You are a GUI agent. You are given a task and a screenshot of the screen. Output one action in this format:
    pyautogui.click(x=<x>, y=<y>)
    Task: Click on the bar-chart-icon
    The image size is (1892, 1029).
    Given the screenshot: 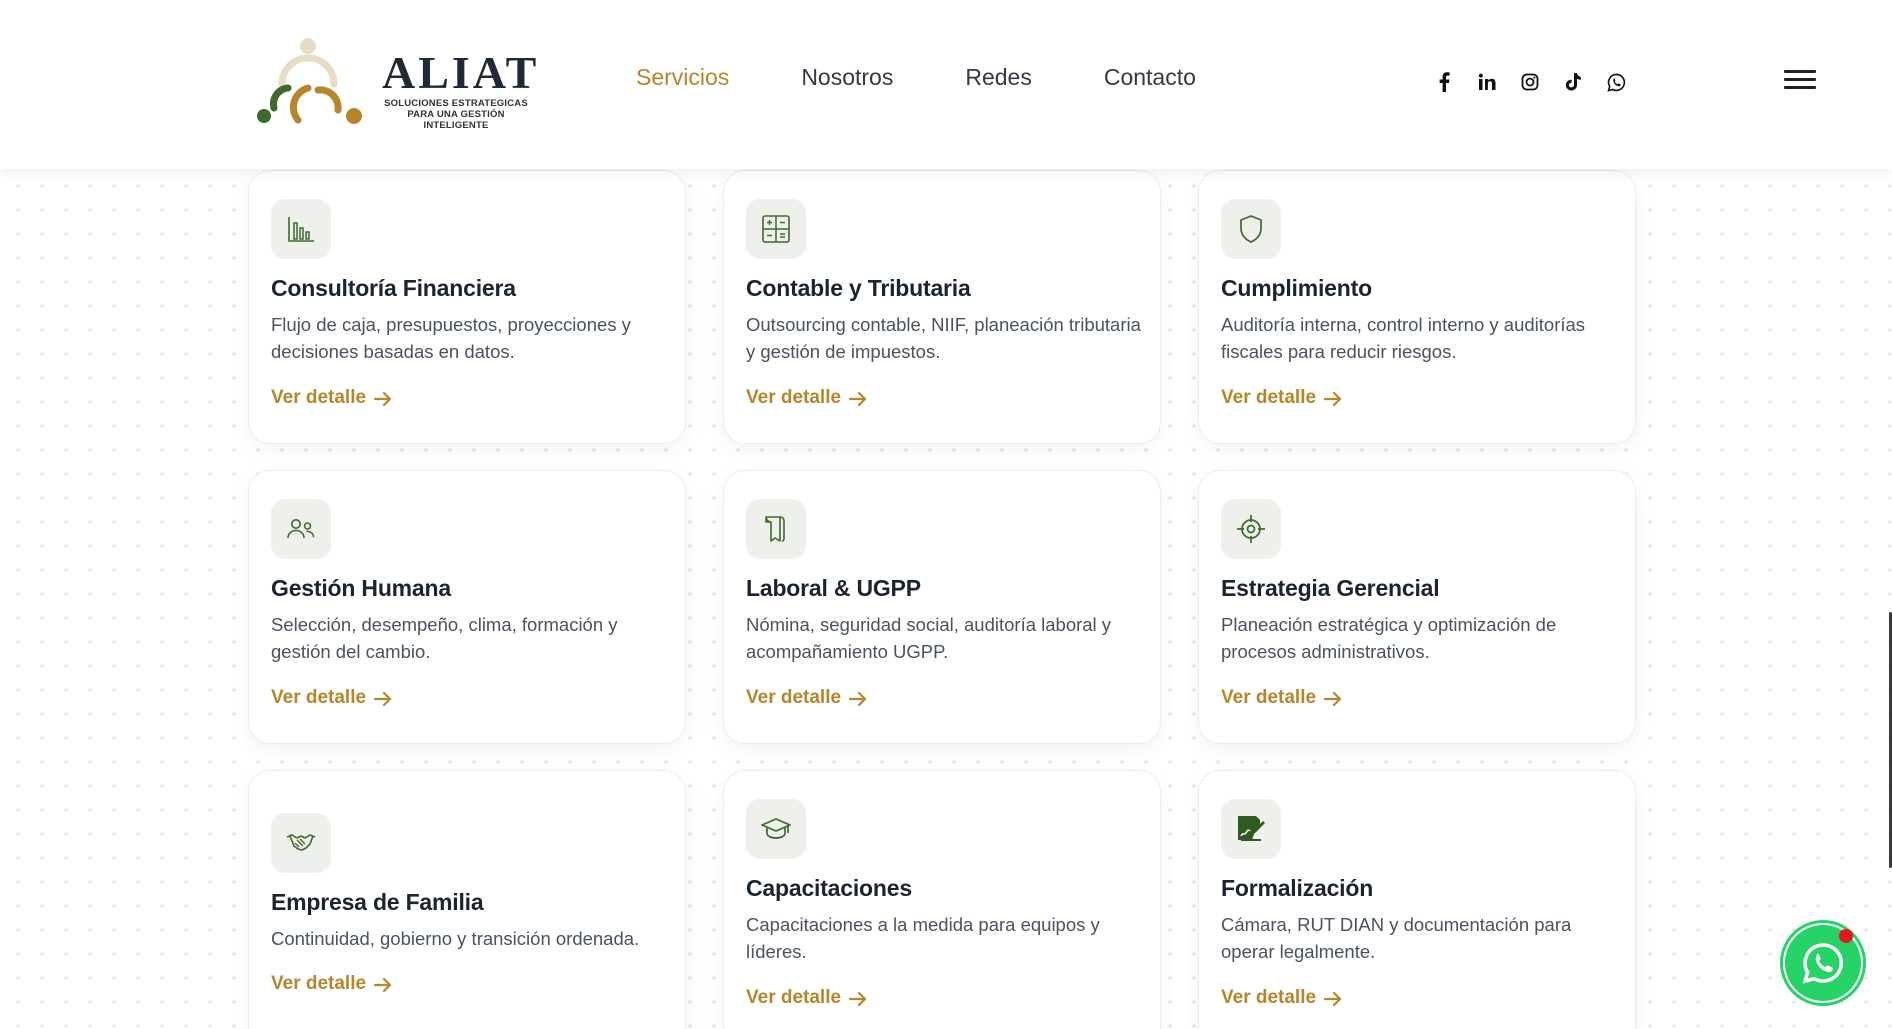 What is the action you would take?
    pyautogui.click(x=301, y=229)
    